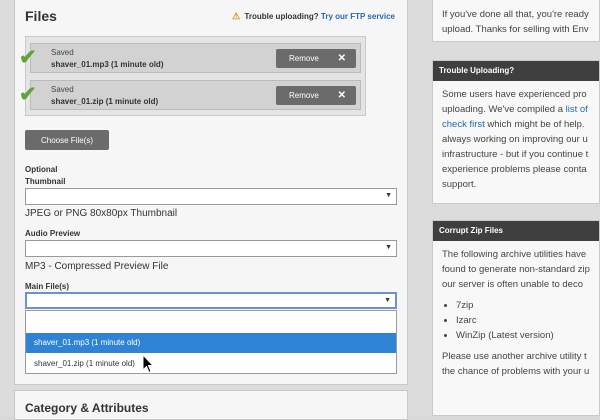  What do you see at coordinates (53, 233) in the screenshot?
I see `audio-preview-label: Audio Preview` at bounding box center [53, 233].